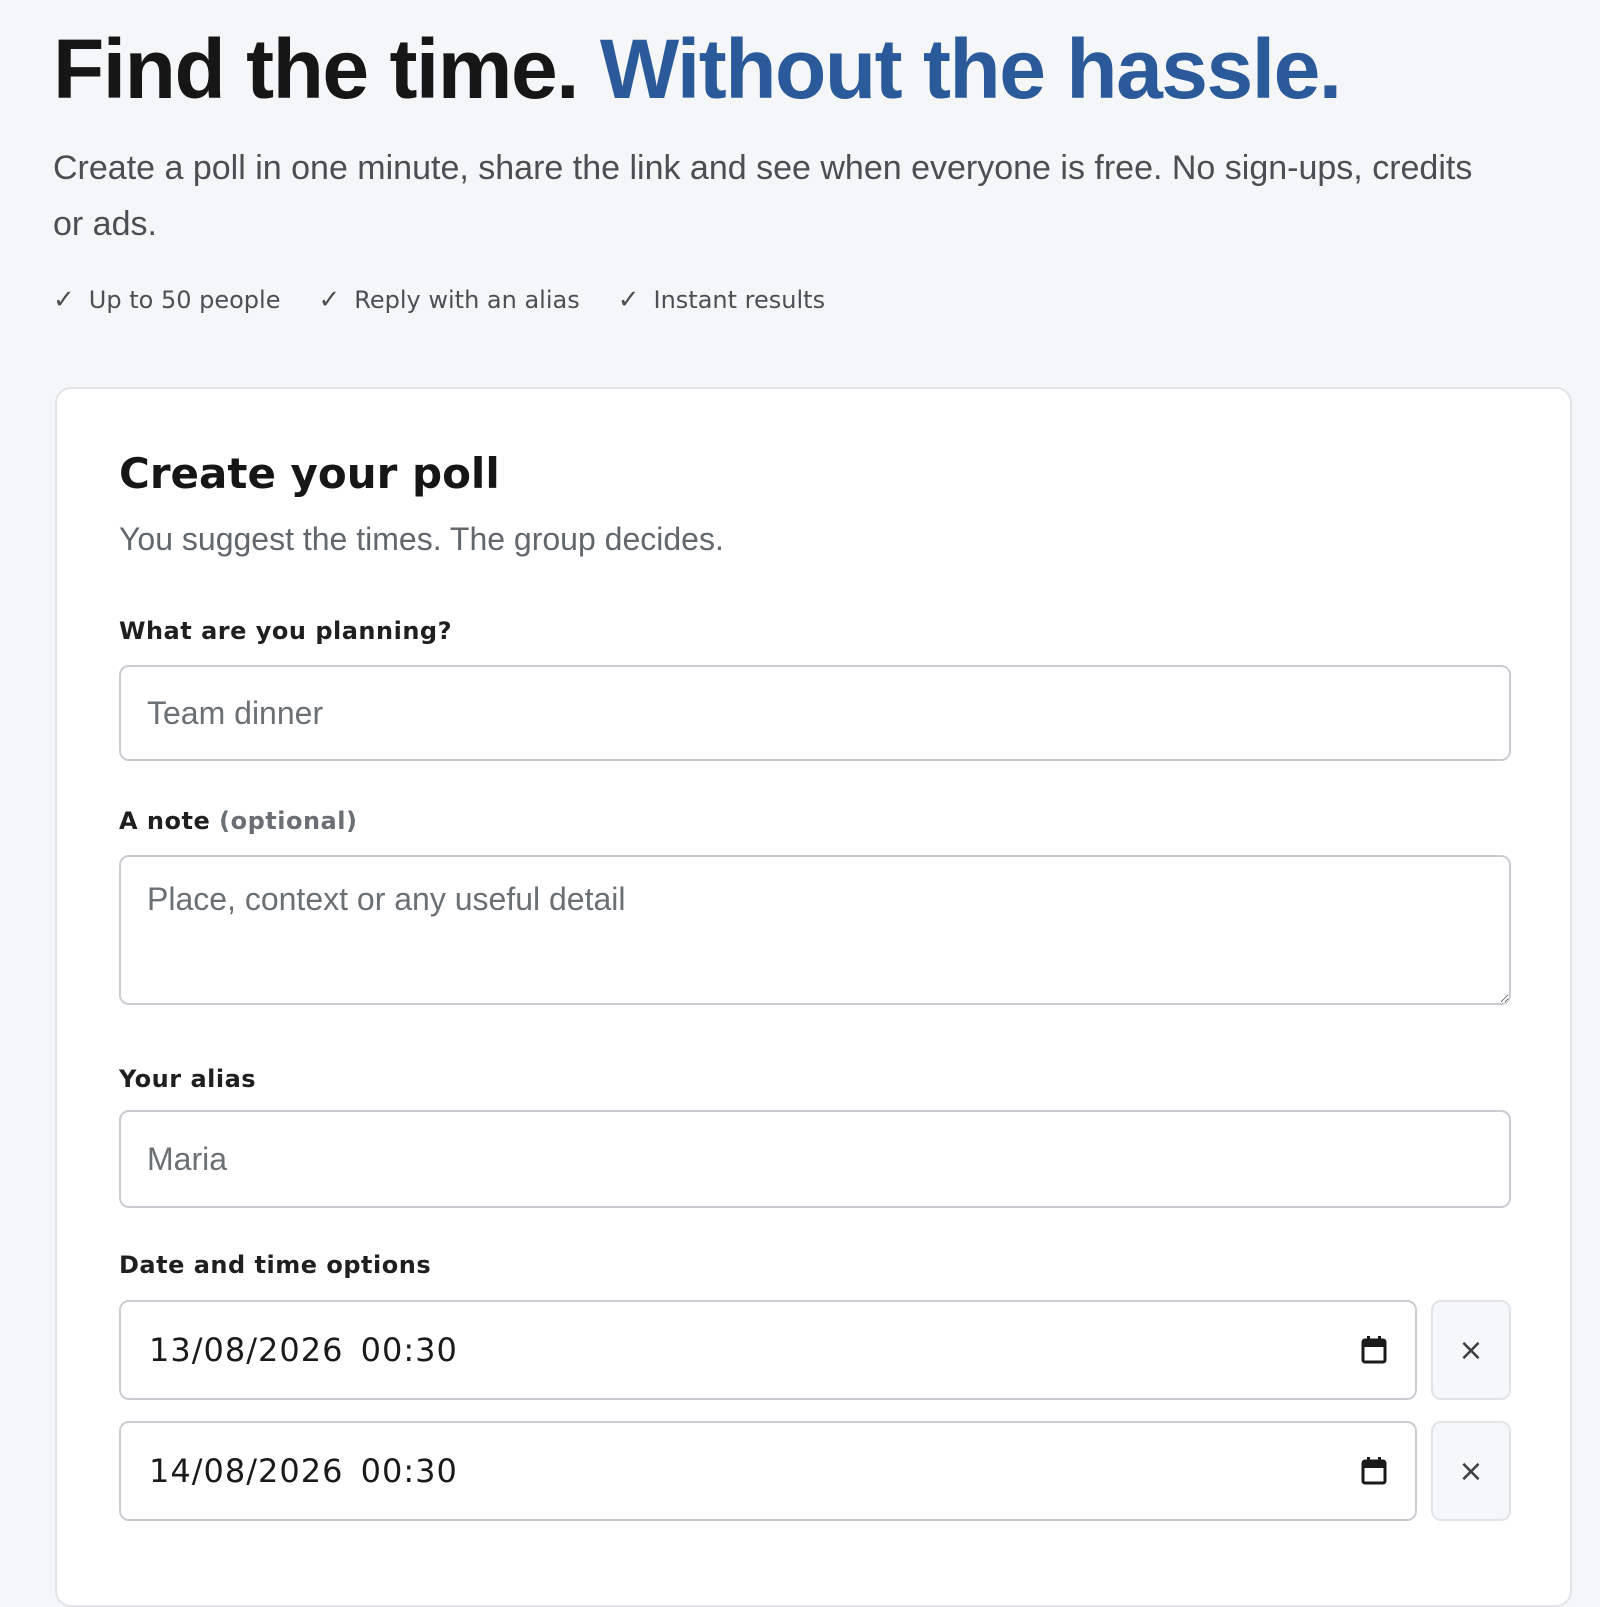  I want to click on datetime-input: 13/08/2026 00:30, so click(768, 1350).